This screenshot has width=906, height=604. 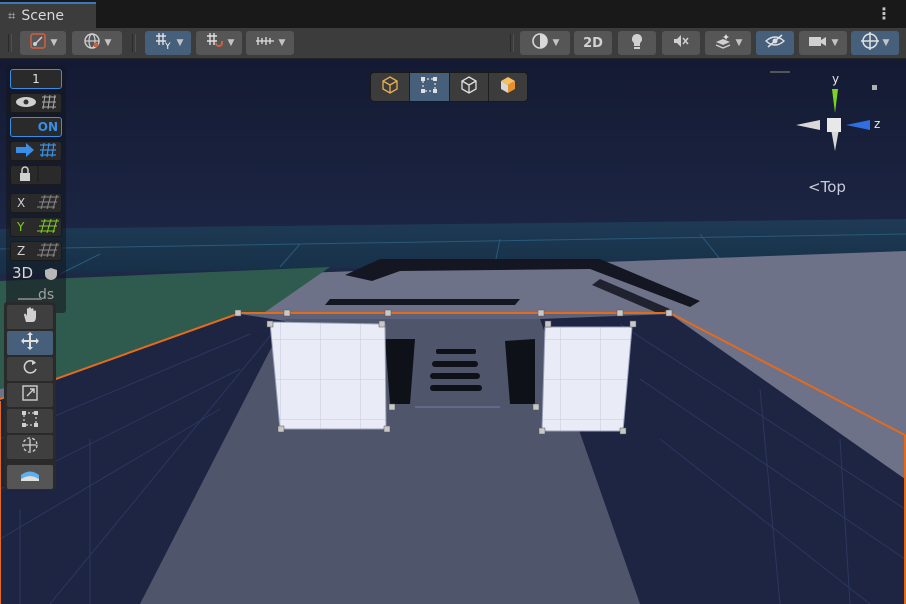 I want to click on rect-transform-icon, so click(x=30, y=421).